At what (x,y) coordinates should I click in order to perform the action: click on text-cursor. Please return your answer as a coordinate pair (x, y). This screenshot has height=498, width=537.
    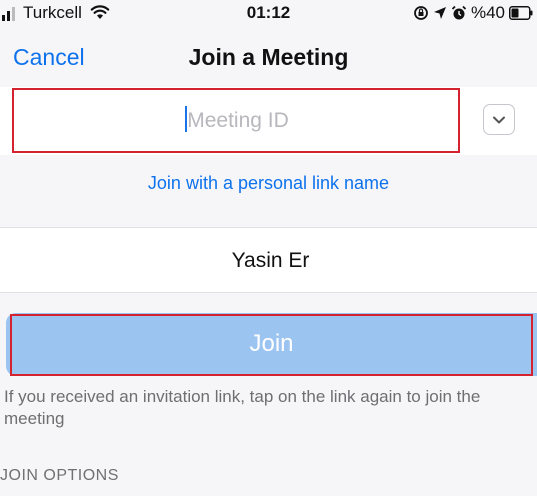
    Looking at the image, I should click on (186, 119).